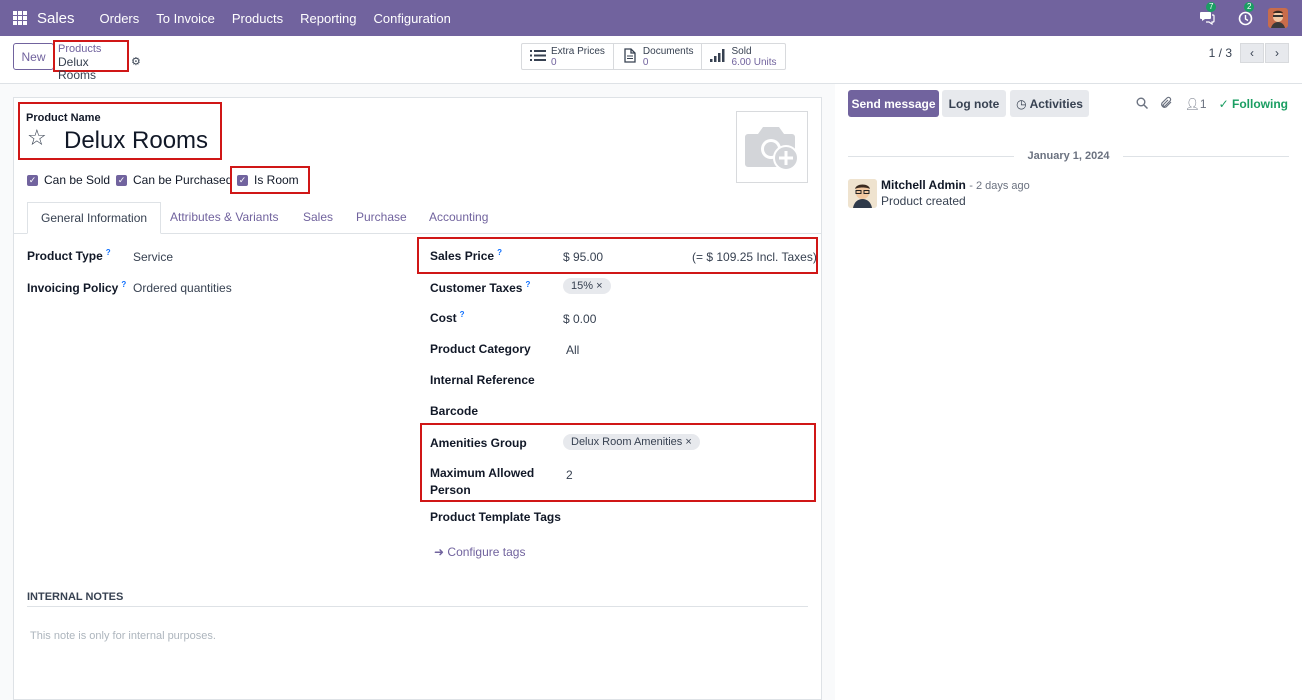 This screenshot has width=1302, height=700. I want to click on sold-value: 6.00 Units, so click(754, 62).